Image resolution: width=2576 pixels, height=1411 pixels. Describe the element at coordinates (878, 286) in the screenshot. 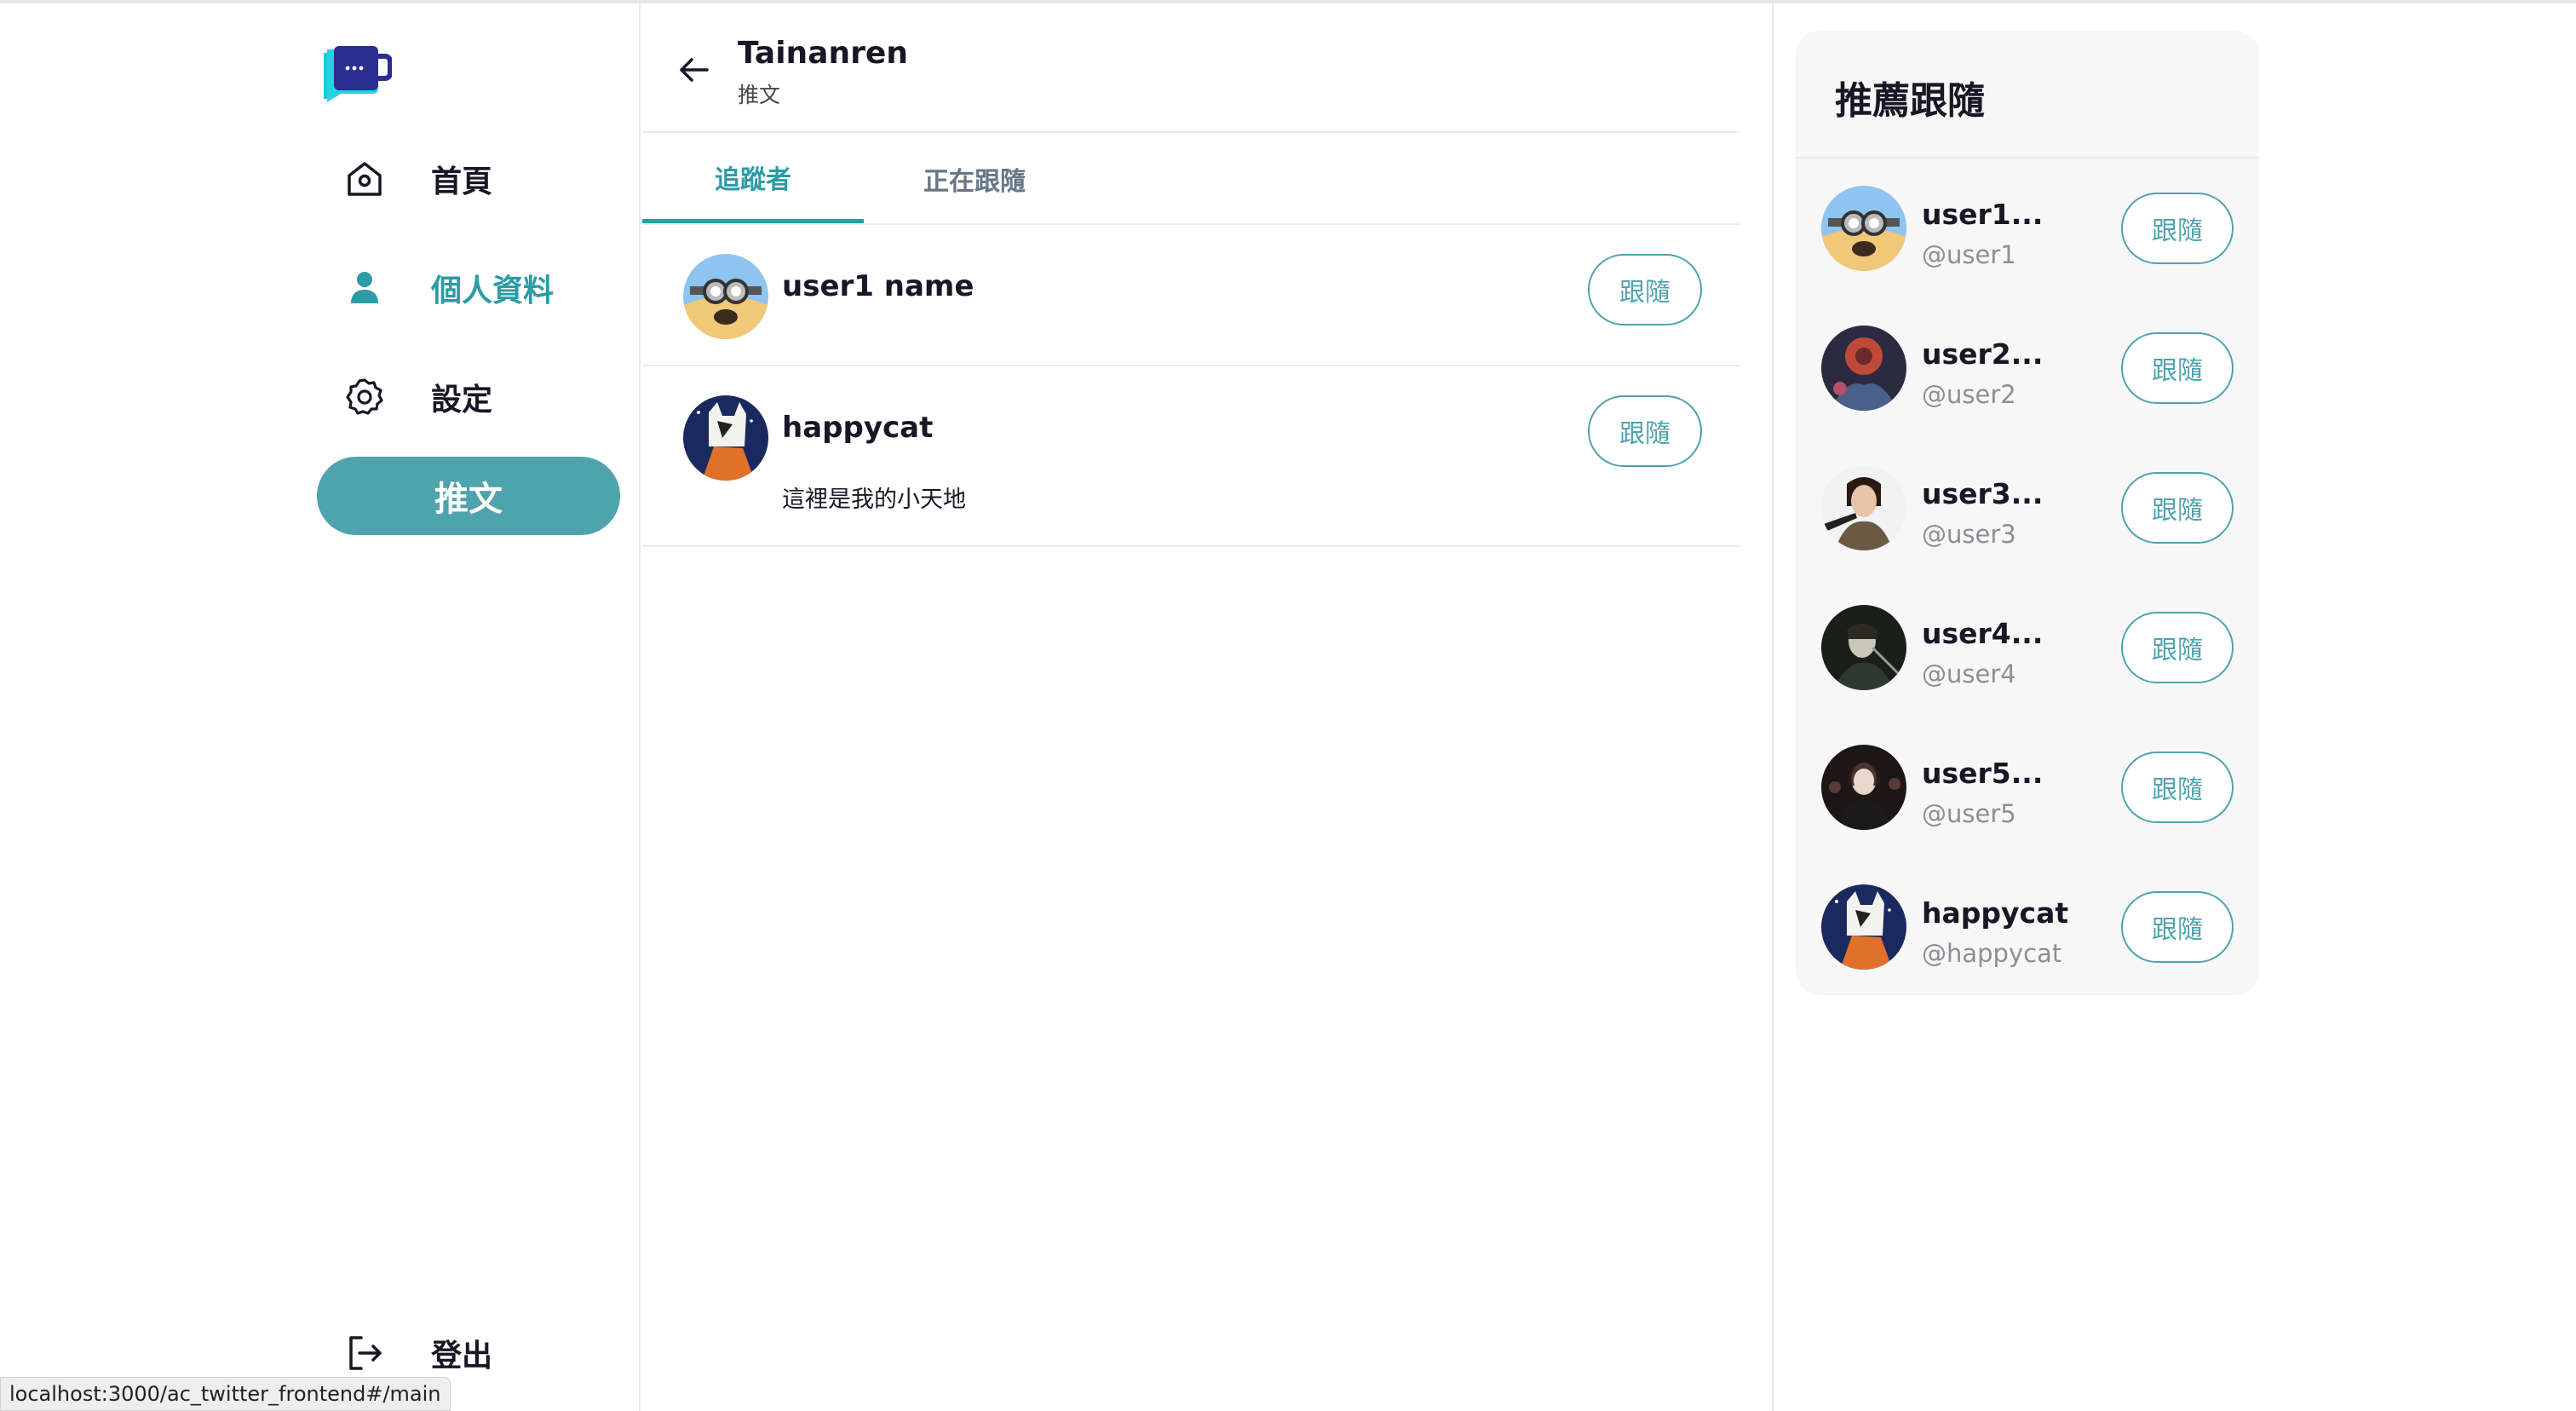

I see `user-name: user1 name` at that location.